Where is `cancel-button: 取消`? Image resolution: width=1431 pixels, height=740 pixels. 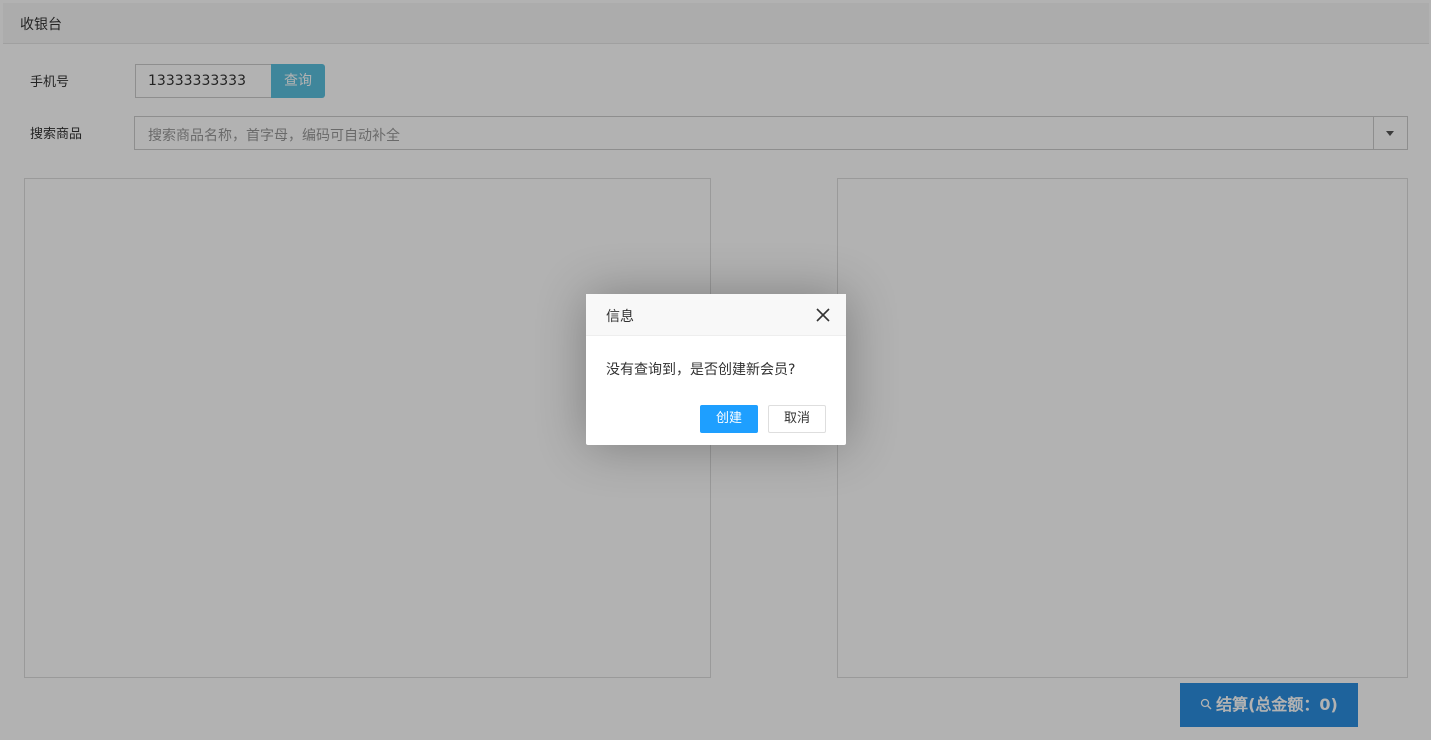 cancel-button: 取消 is located at coordinates (797, 419).